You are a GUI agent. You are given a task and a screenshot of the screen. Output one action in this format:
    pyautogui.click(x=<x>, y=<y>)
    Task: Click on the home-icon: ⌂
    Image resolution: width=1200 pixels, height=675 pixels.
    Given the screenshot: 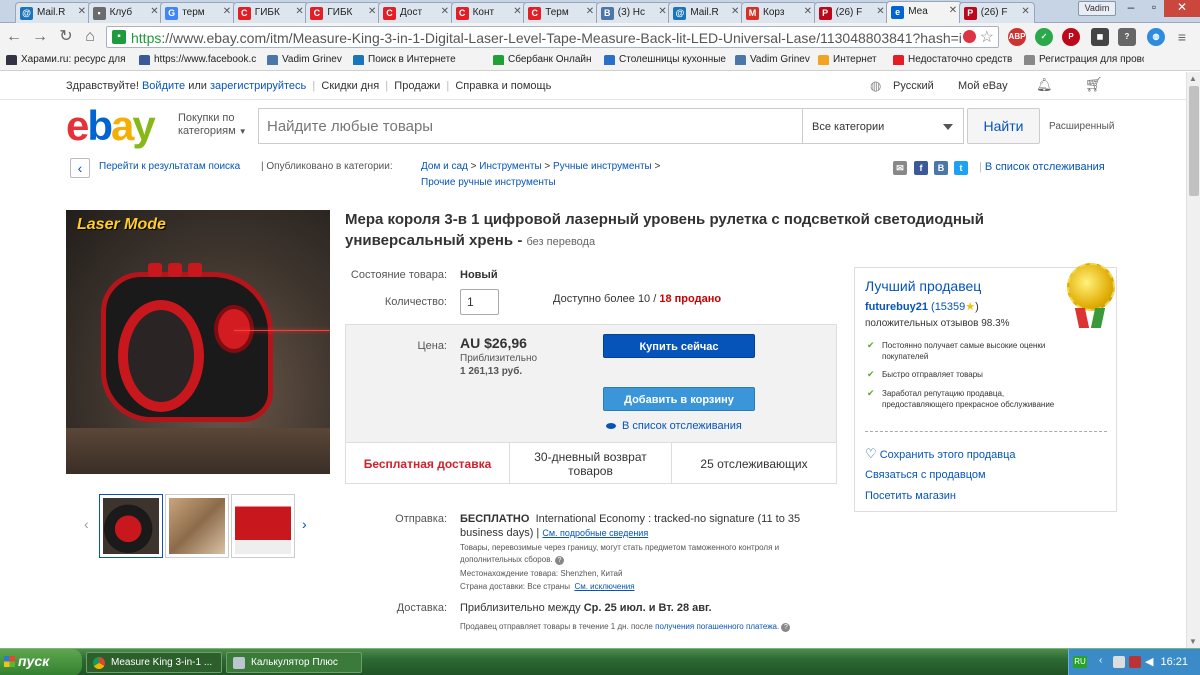 What is the action you would take?
    pyautogui.click(x=90, y=37)
    